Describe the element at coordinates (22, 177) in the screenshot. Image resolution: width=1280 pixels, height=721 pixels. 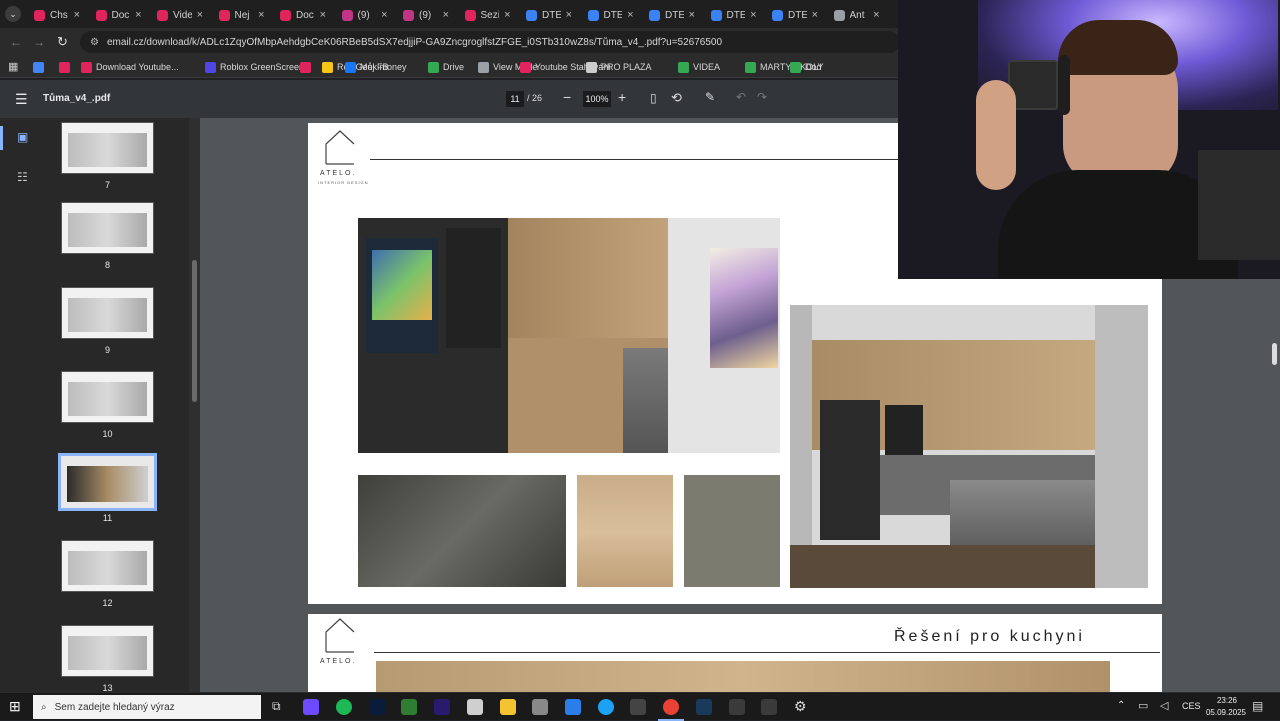
I see `outline-view-icon: ☷` at that location.